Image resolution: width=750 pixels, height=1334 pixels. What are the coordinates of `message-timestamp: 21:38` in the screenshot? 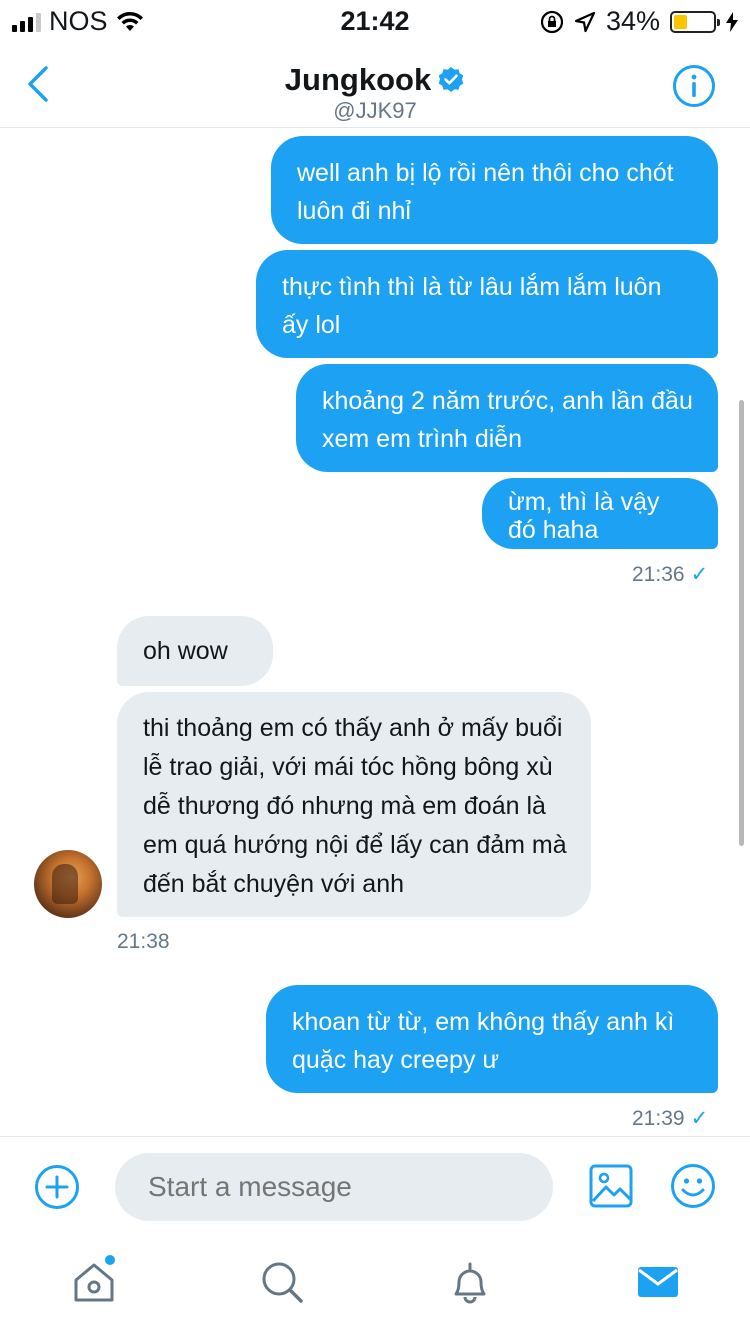 It's located at (143, 941).